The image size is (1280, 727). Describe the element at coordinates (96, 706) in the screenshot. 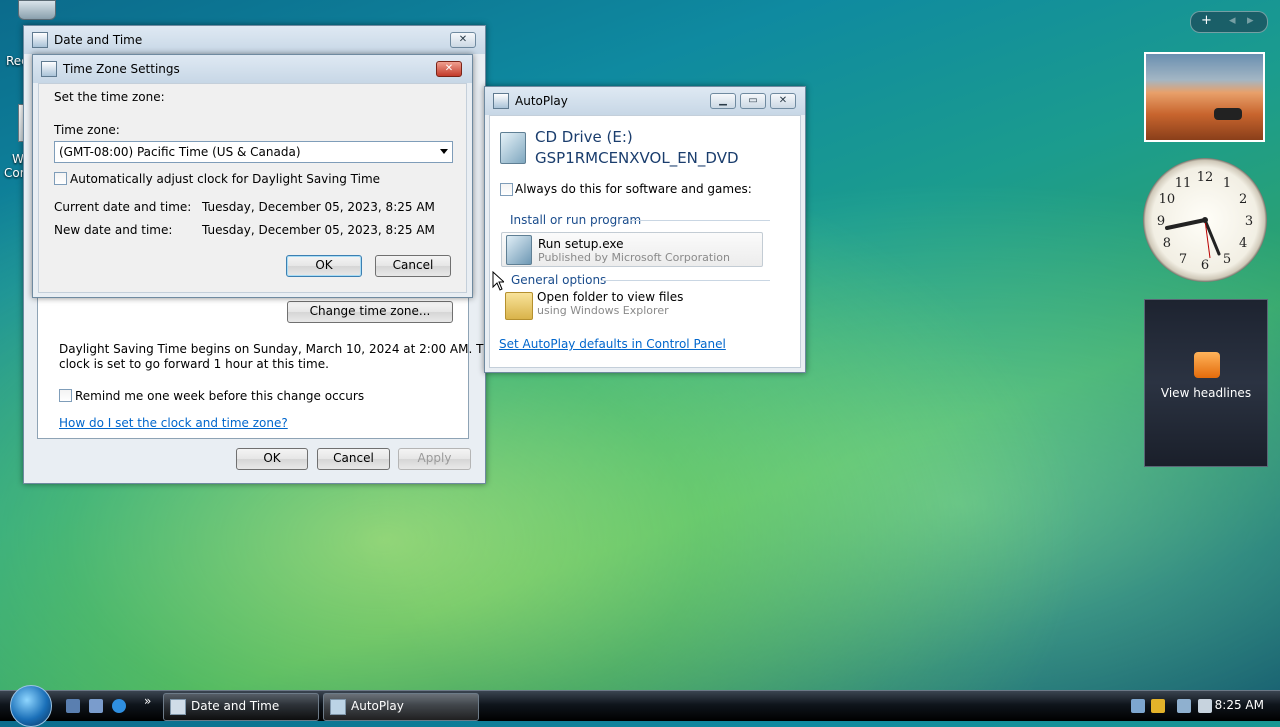

I see `switch-windows-icon` at that location.